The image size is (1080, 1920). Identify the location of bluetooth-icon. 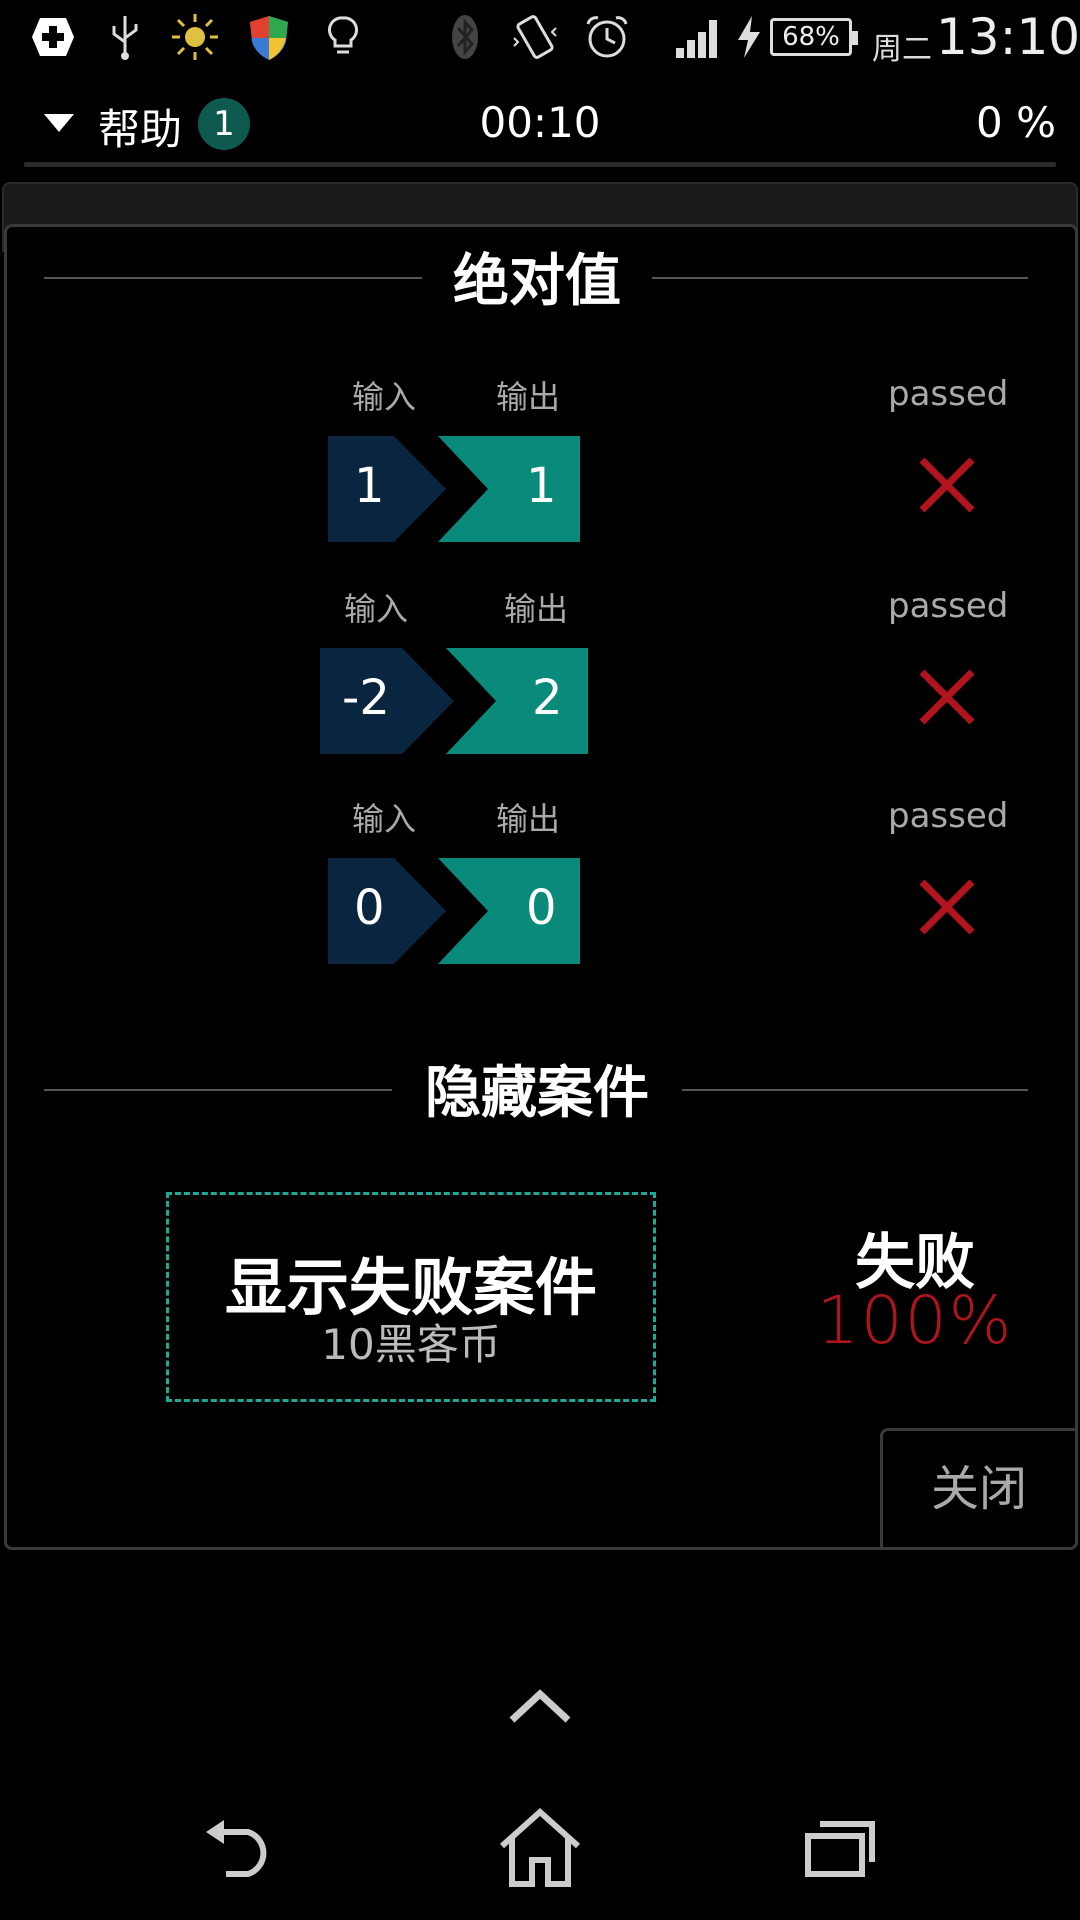
(465, 37).